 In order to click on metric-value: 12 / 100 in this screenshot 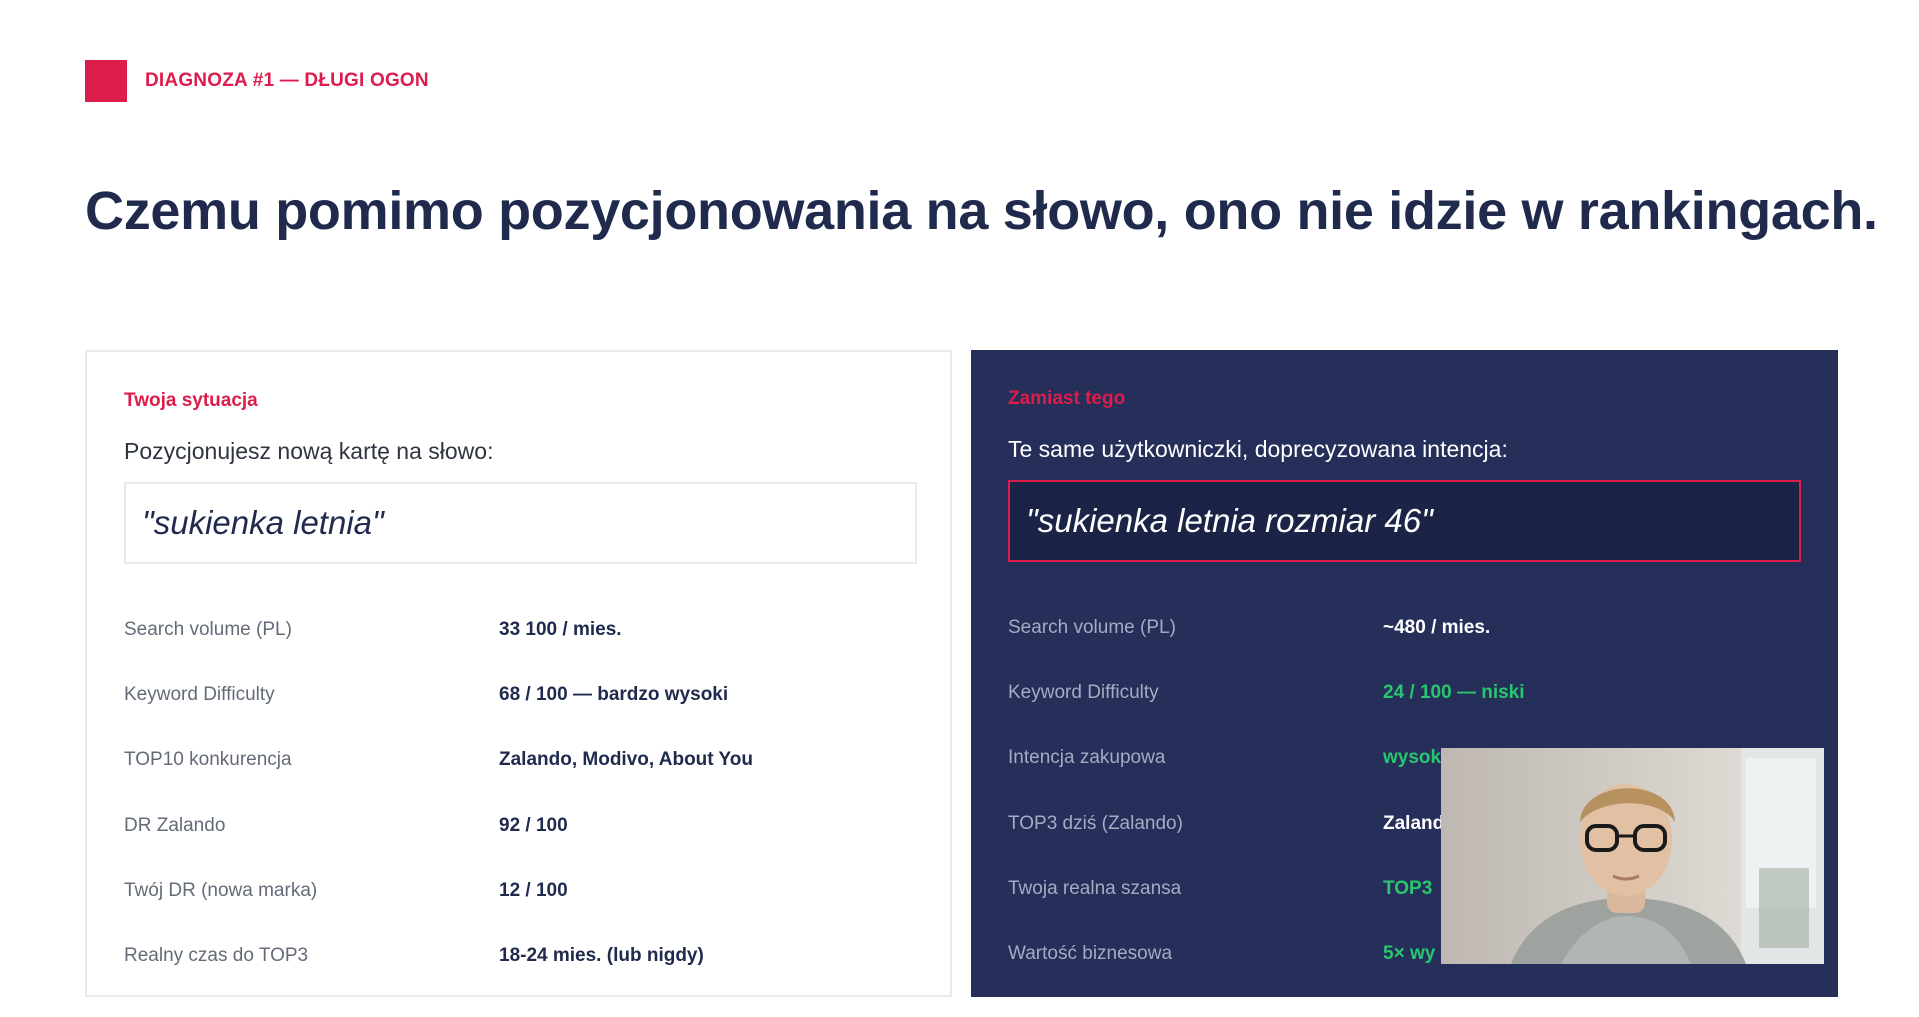, I will do `click(533, 890)`.